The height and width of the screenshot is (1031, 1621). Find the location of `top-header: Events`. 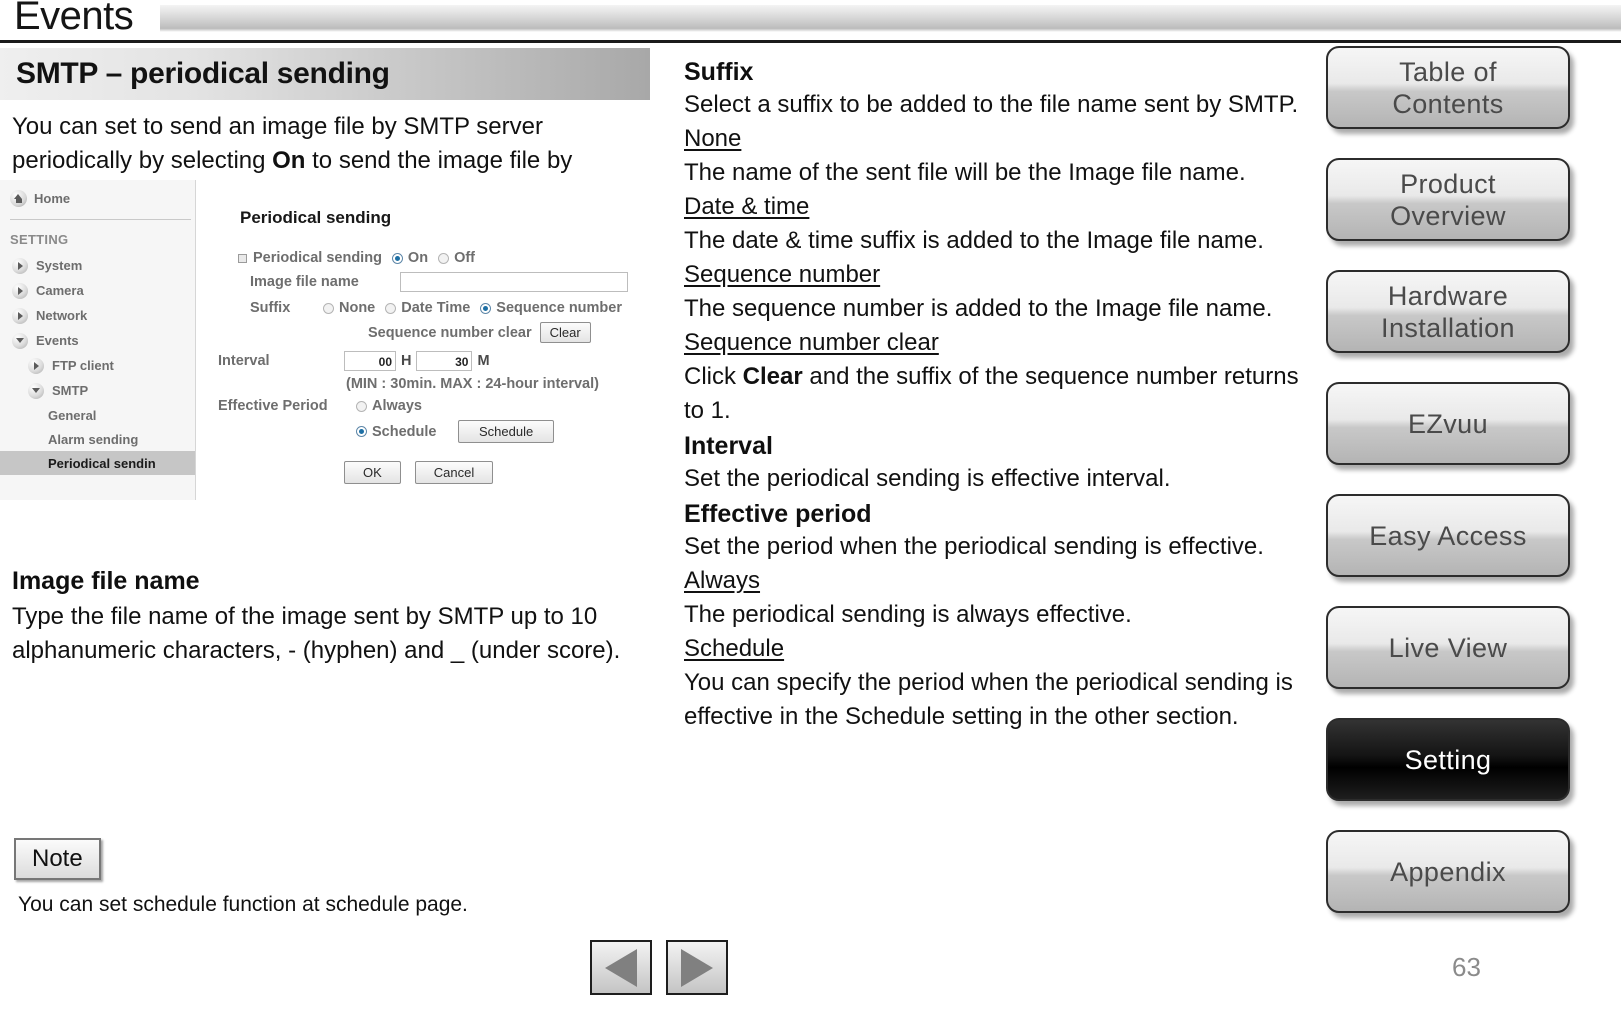

top-header: Events is located at coordinates (810, 20).